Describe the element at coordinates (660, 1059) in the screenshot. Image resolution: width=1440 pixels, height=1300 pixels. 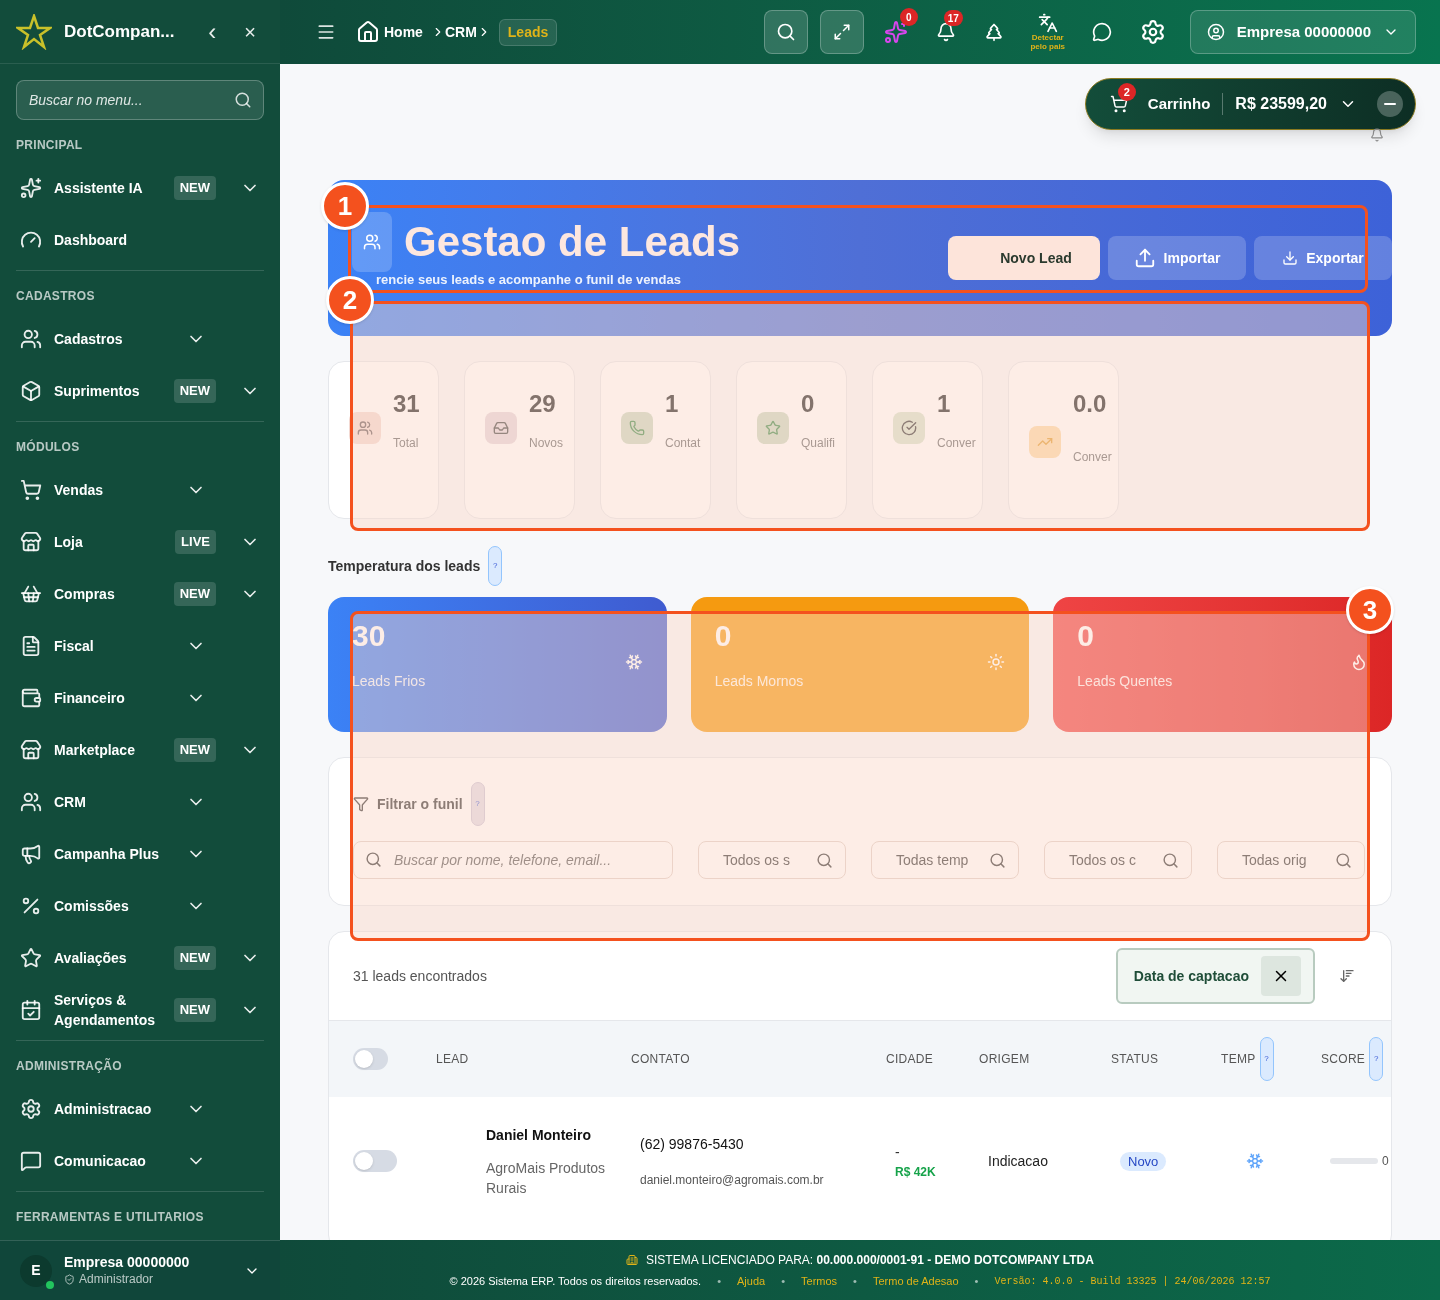
I see `column-header: CONTATO` at that location.